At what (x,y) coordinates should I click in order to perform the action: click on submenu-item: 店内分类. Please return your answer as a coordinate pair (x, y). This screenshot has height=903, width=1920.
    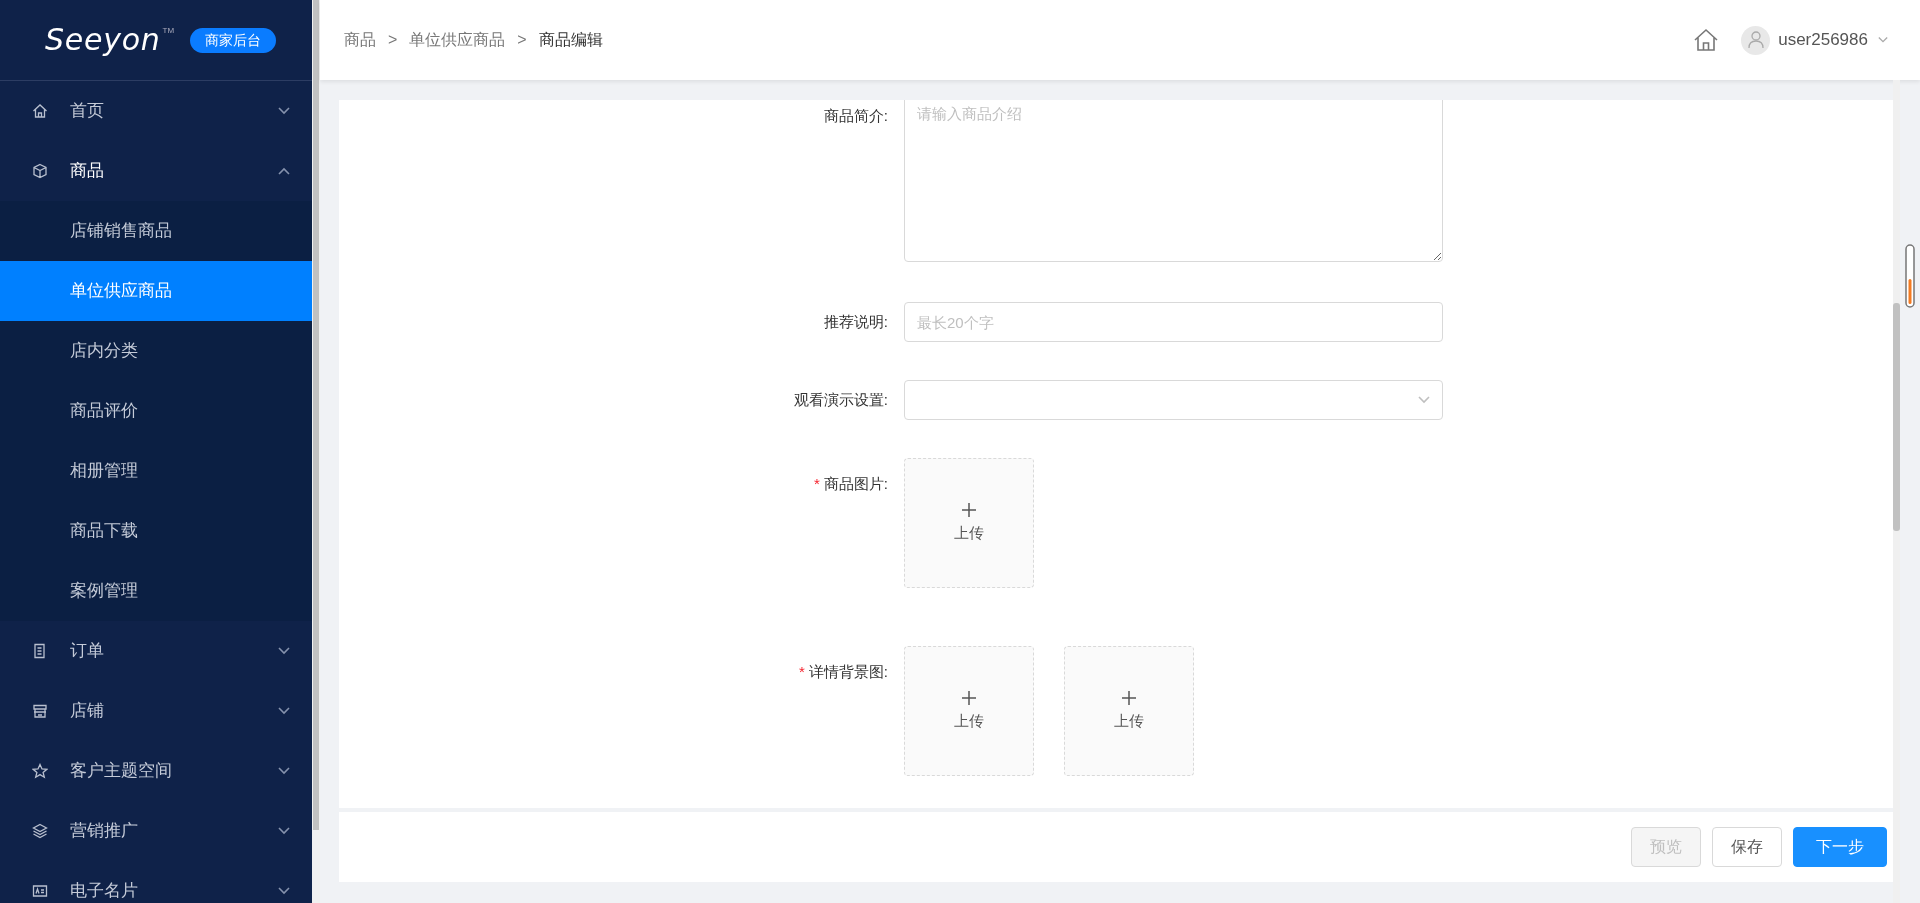
    Looking at the image, I should click on (156, 351).